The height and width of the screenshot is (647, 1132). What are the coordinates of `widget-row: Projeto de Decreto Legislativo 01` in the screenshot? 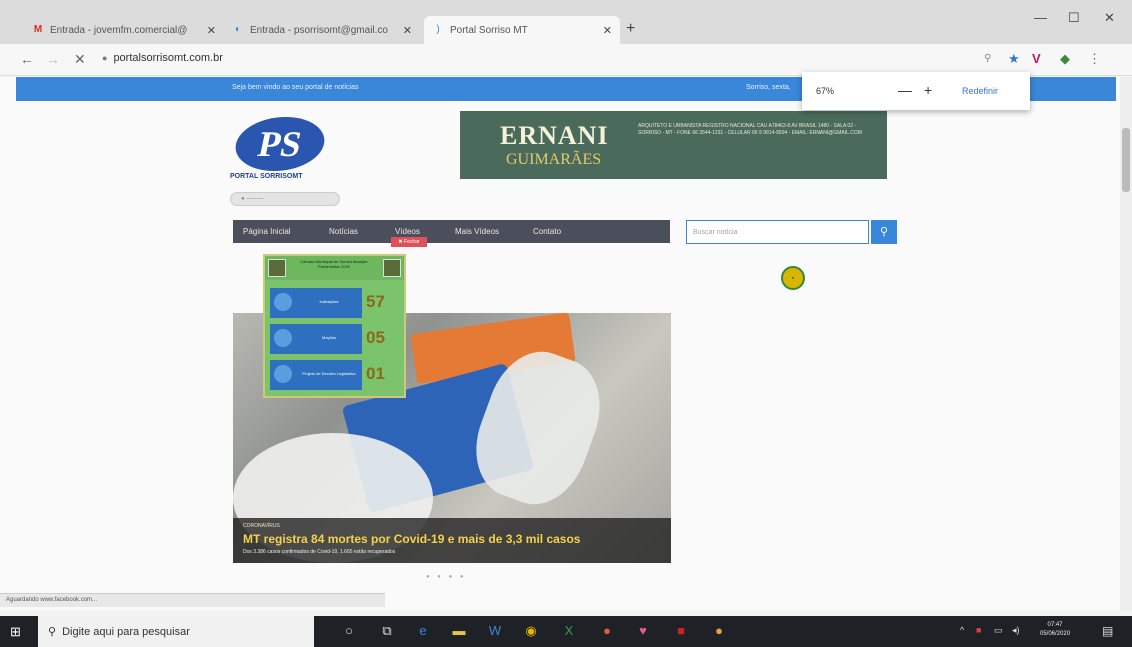 It's located at (334, 375).